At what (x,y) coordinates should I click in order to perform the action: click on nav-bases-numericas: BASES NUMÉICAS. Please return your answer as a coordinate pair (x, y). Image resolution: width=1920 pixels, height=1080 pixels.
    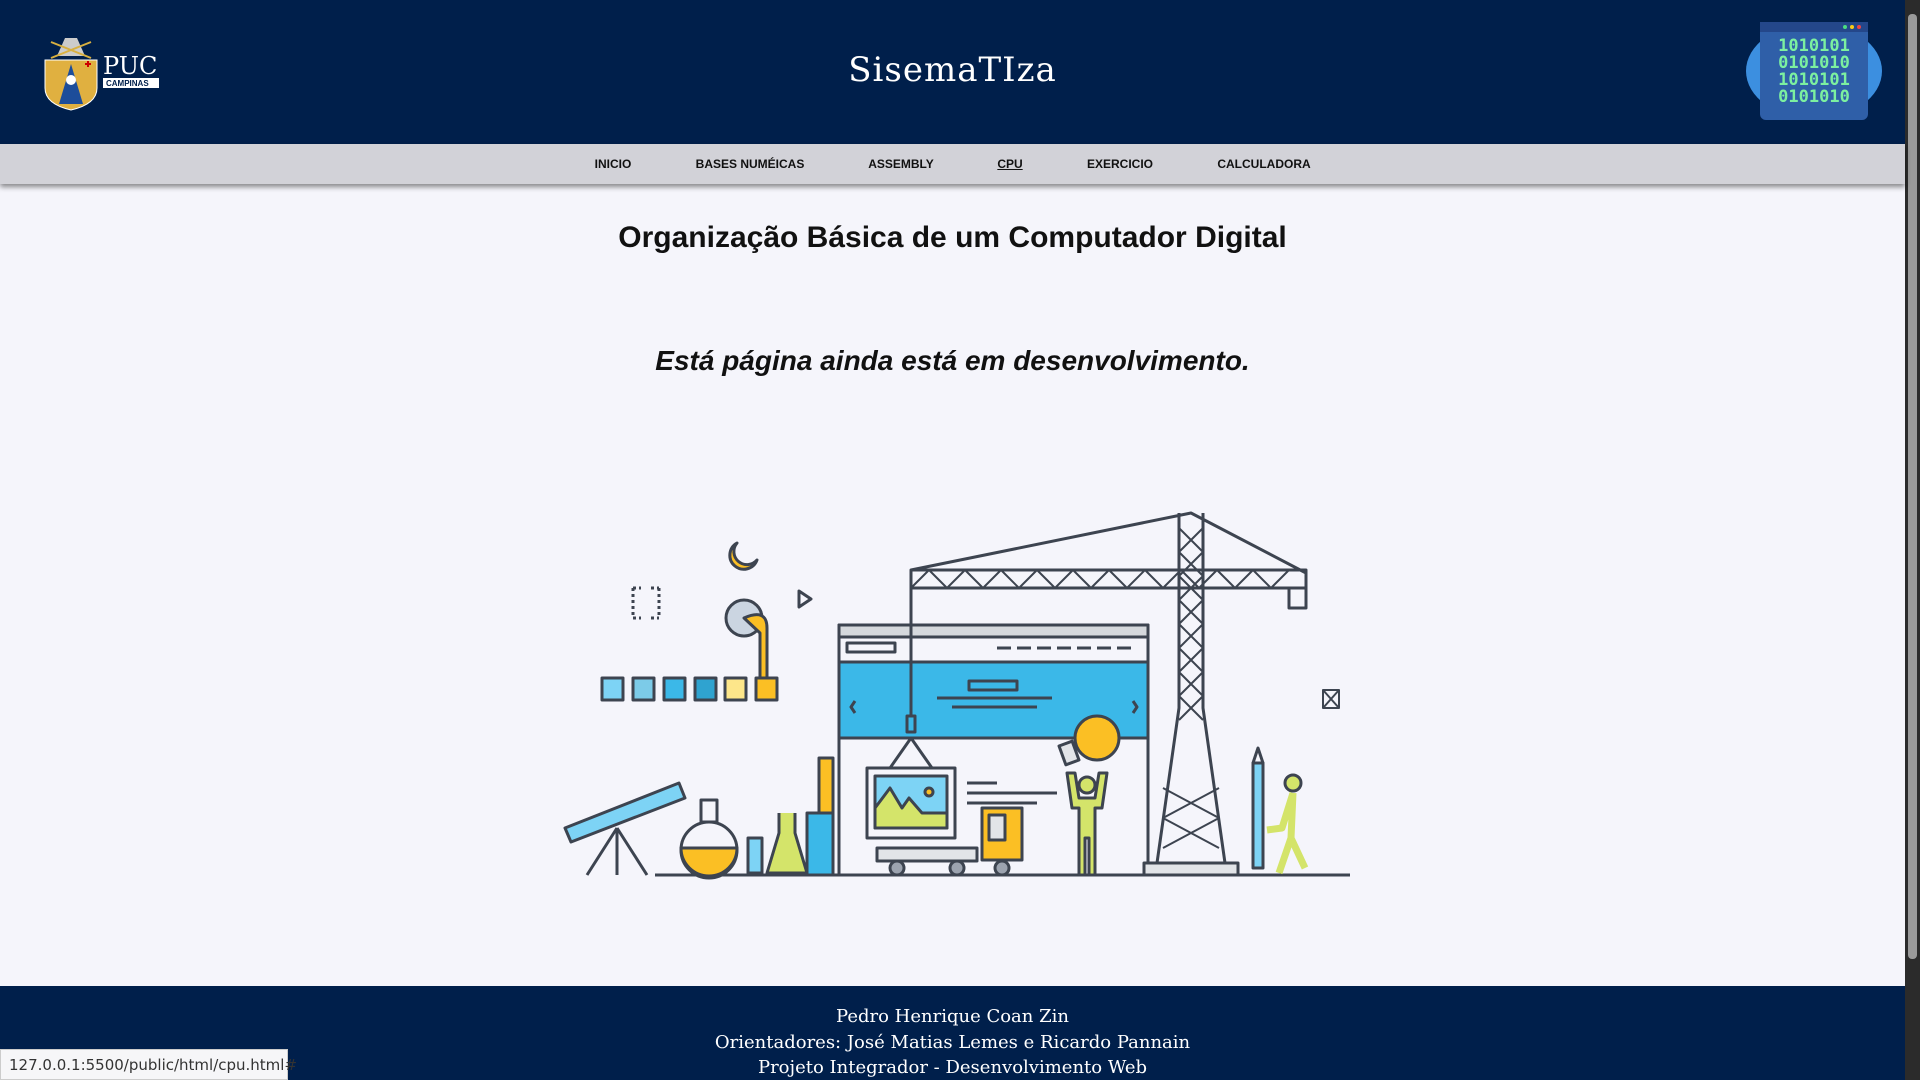
    Looking at the image, I should click on (750, 164).